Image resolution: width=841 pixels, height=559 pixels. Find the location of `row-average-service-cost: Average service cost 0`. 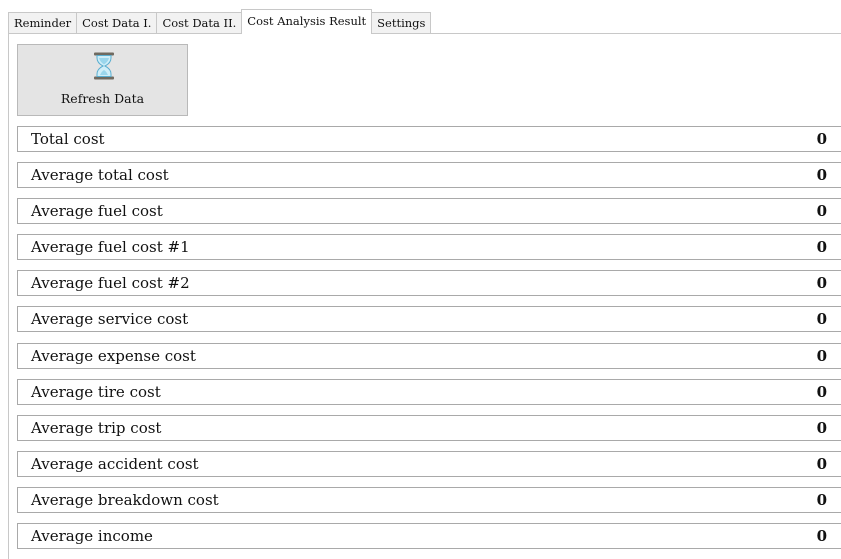

row-average-service-cost: Average service cost 0 is located at coordinates (429, 319).